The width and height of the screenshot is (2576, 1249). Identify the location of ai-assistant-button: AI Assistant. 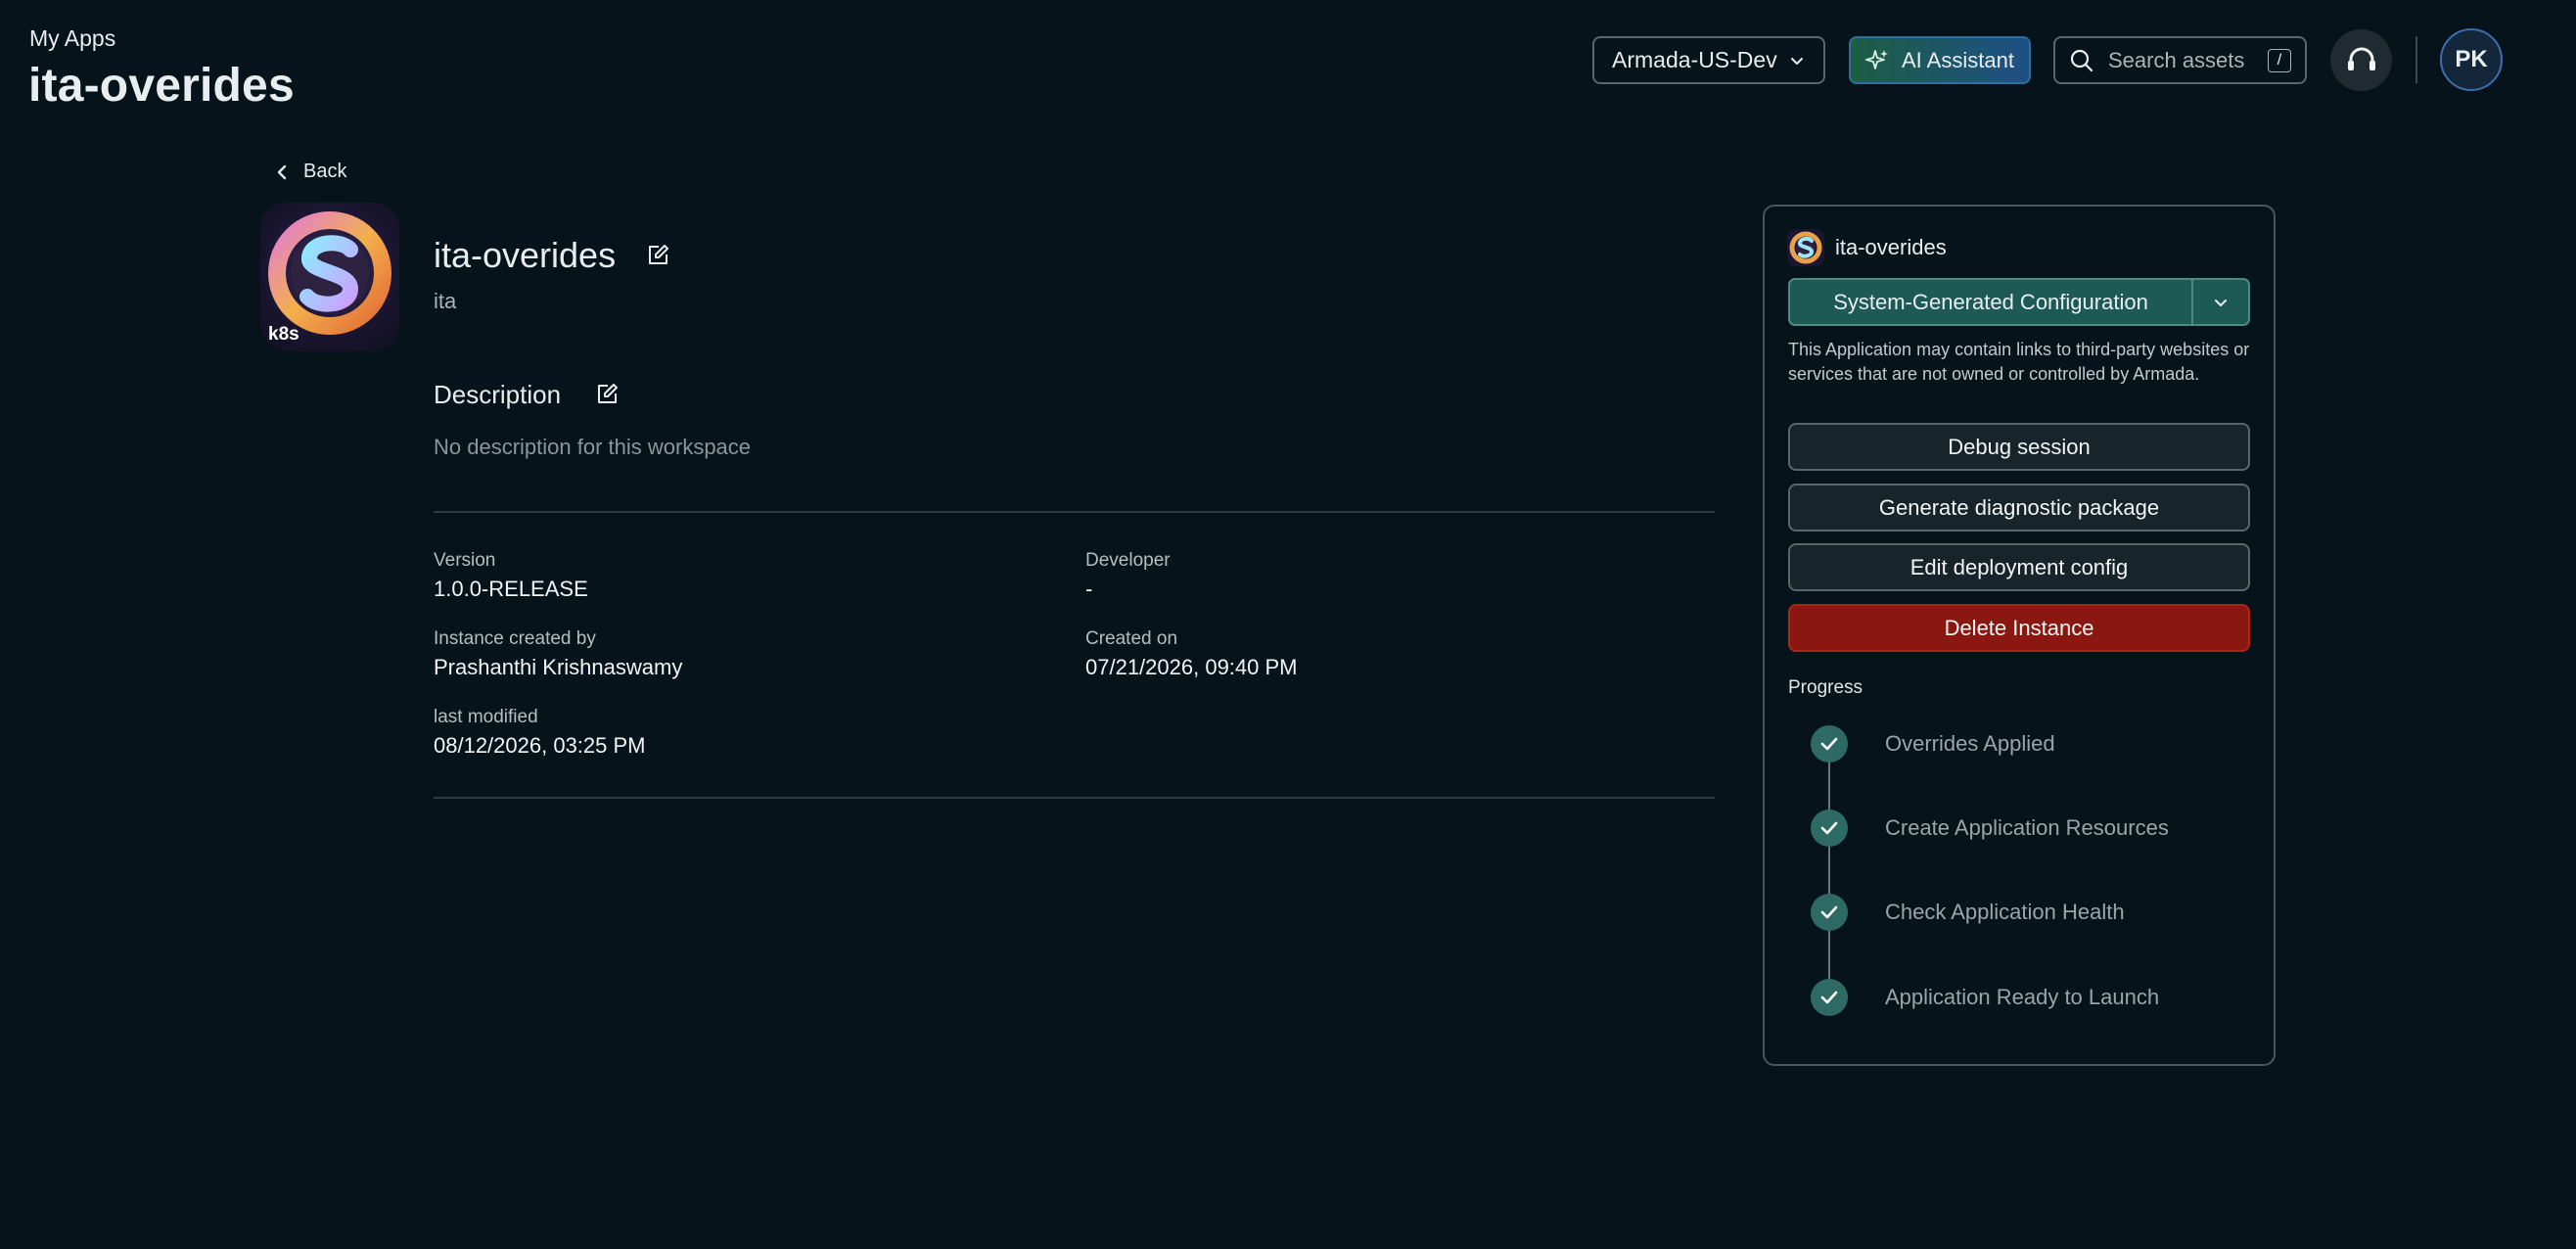
(1940, 60).